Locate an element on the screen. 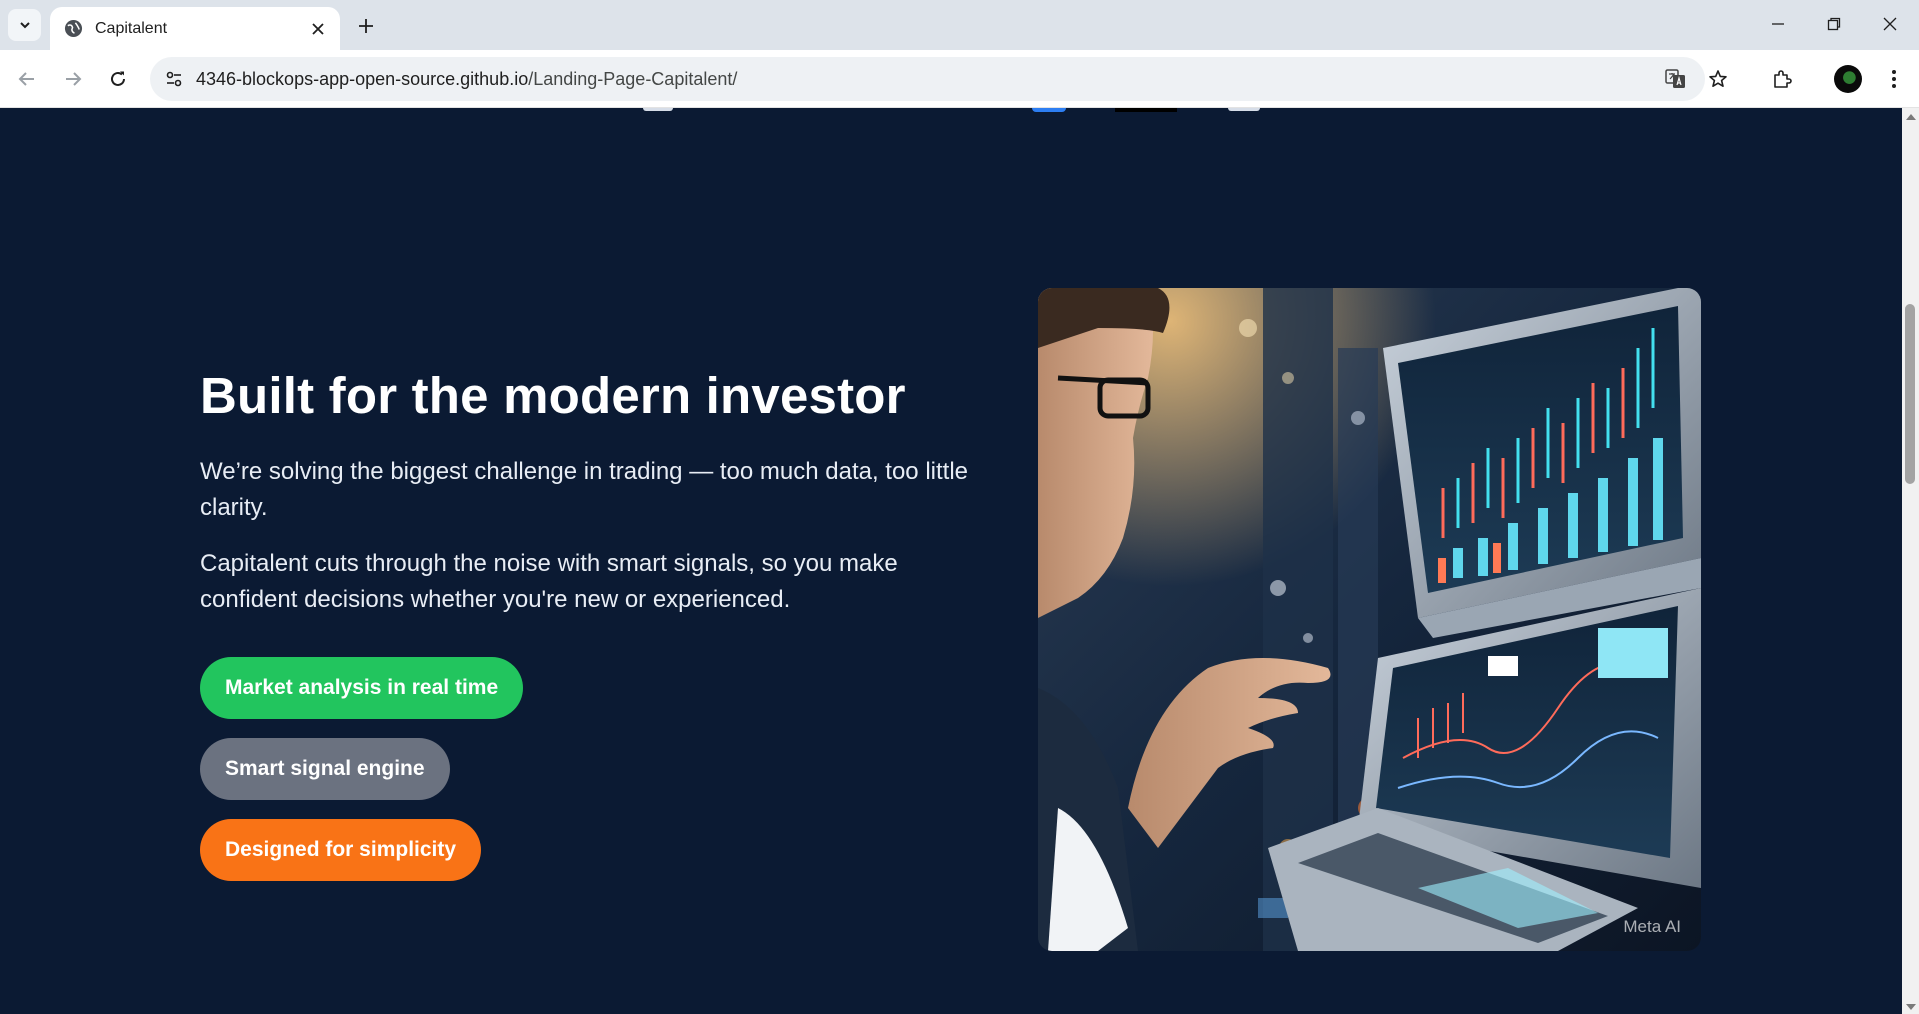 The image size is (1919, 1014). tab-strip: Capitalent is located at coordinates (959, 25).